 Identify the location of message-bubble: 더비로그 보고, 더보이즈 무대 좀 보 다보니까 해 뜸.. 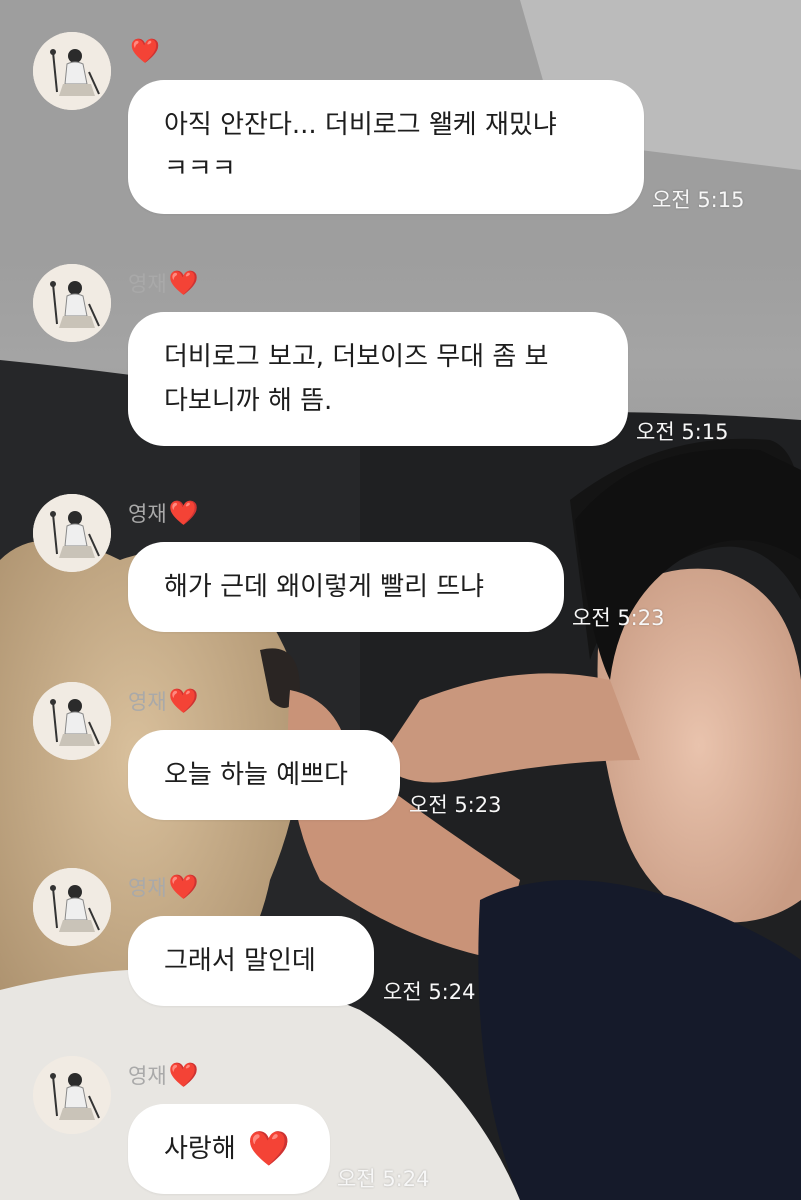
(378, 379).